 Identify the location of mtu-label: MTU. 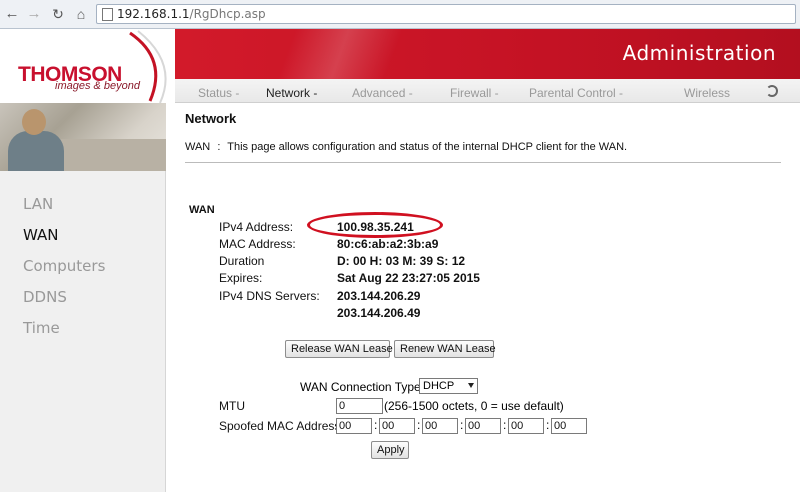
(232, 406).